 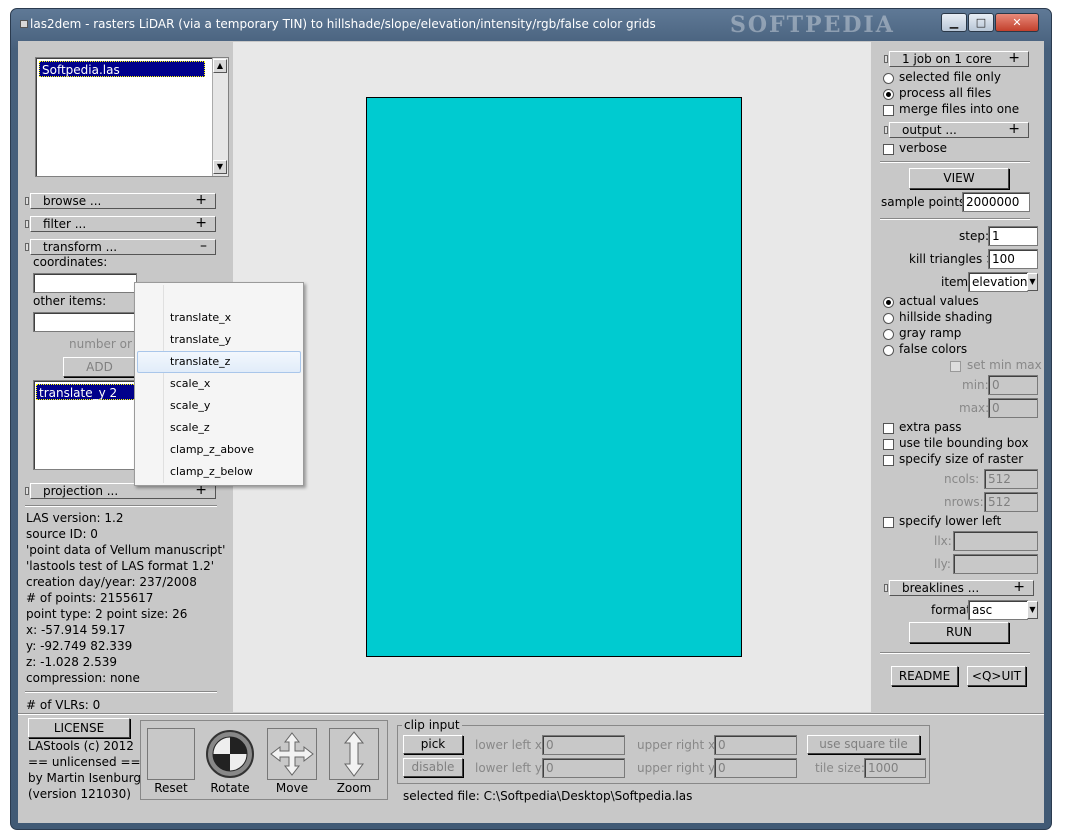 What do you see at coordinates (981, 22) in the screenshot?
I see `maximize-button: □` at bounding box center [981, 22].